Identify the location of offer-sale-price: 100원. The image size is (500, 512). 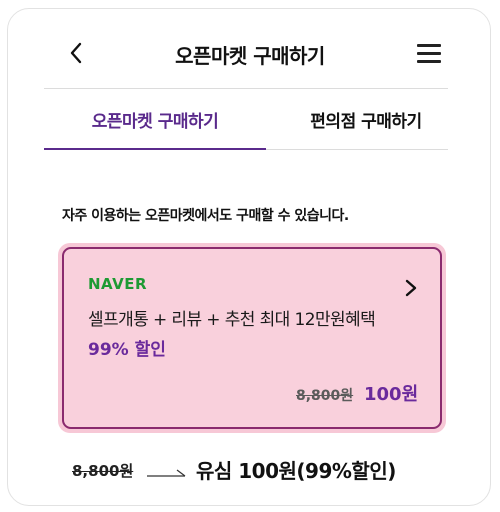
(391, 394).